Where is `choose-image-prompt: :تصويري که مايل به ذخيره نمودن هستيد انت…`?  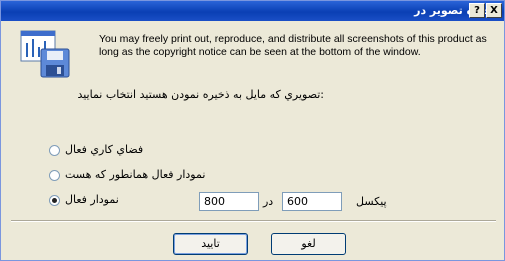
choose-image-prompt: :تصويري که مايل به ذخيره نمودن هستيد انت… is located at coordinates (200, 94).